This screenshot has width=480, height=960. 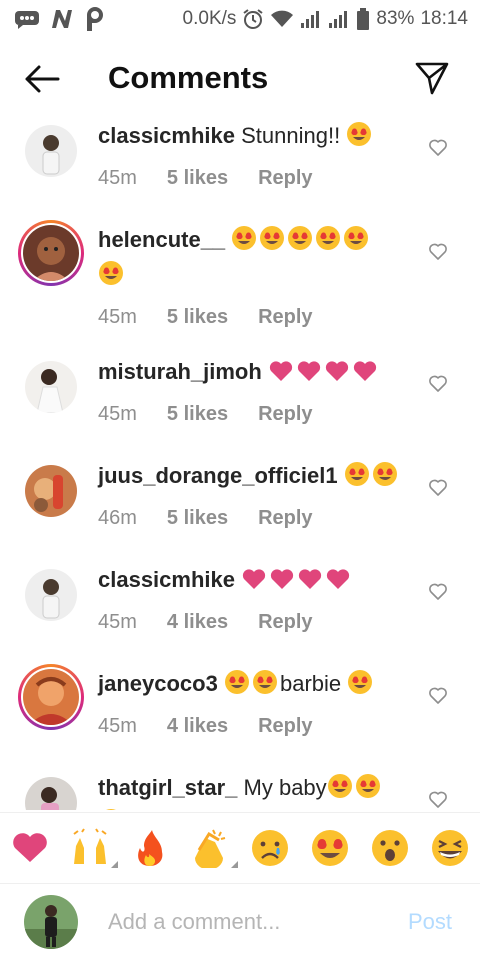 I want to click on comment-text: barbie, so click(x=310, y=683).